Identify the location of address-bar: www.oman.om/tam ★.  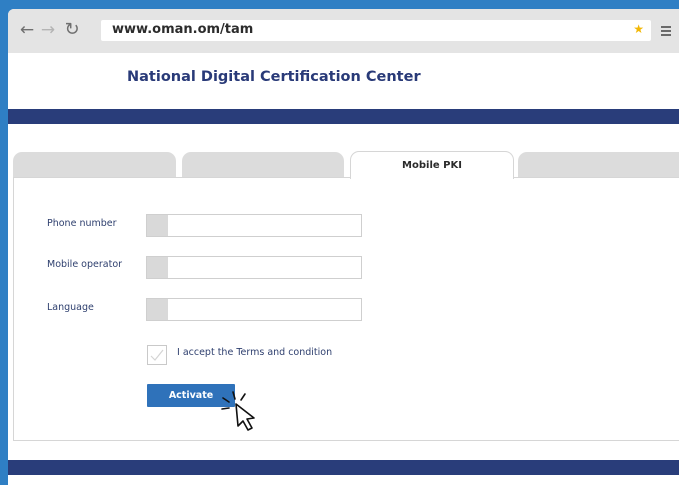
(376, 30).